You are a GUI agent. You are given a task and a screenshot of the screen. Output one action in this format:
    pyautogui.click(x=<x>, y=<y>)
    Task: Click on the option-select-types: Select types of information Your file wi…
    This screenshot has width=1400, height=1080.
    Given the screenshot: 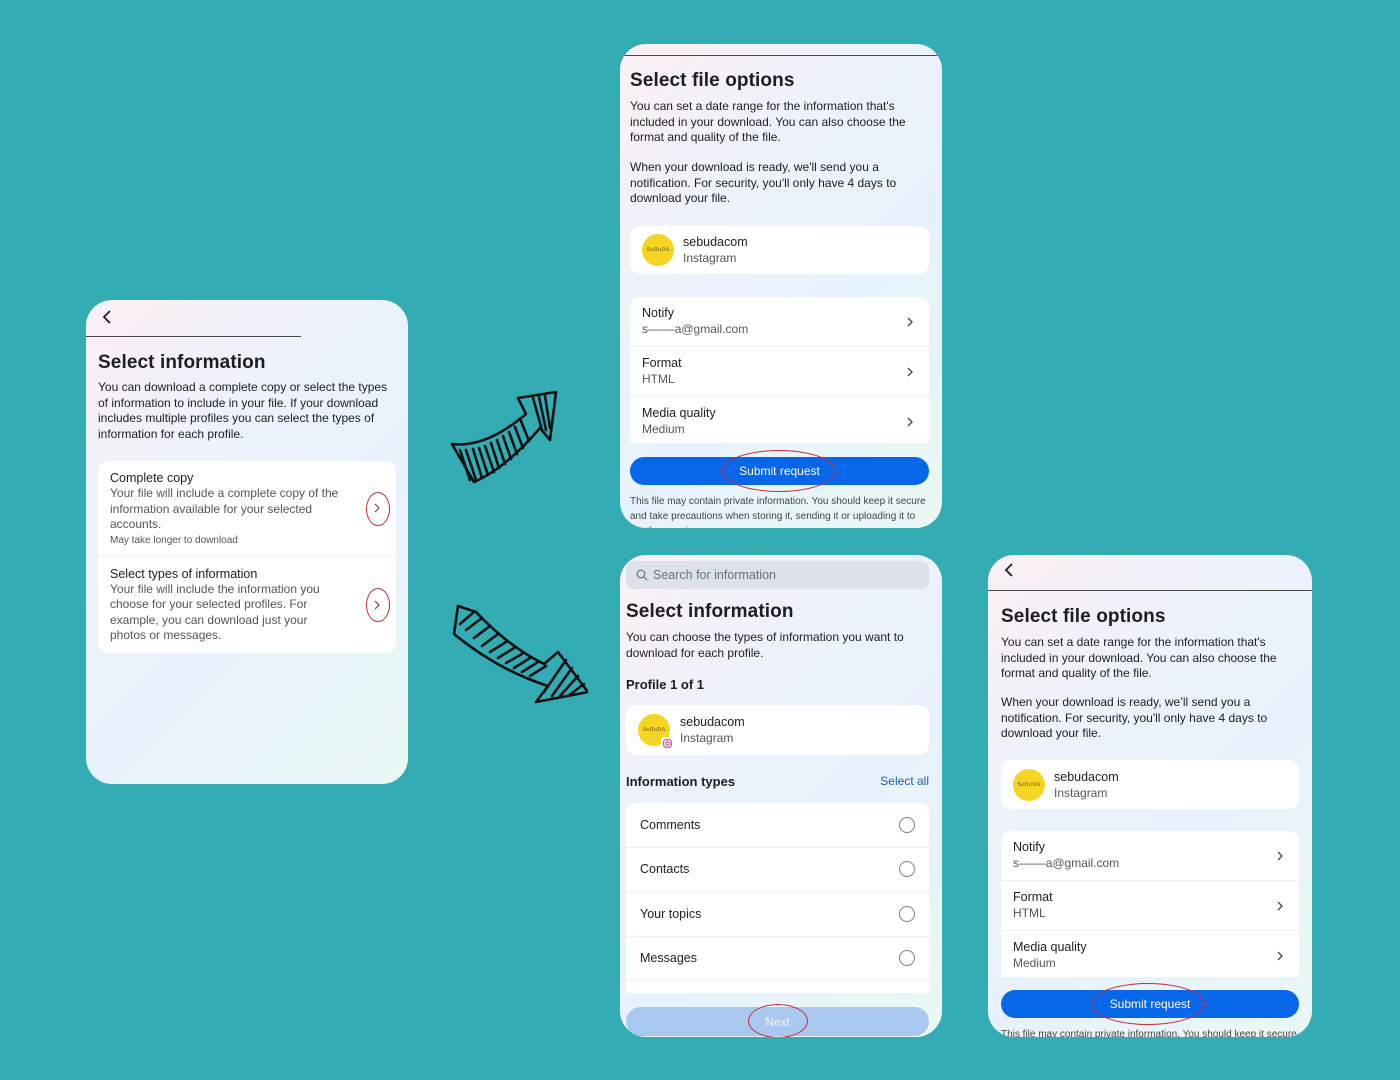 What is the action you would take?
    pyautogui.click(x=247, y=605)
    